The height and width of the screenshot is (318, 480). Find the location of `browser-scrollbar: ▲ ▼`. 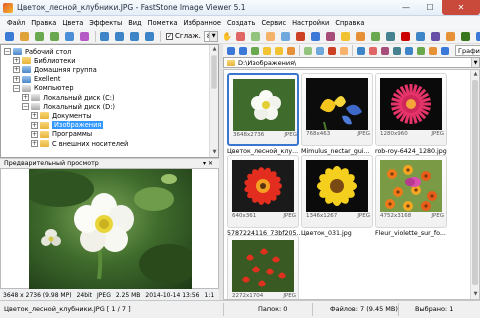

browser-scrollbar: ▲ ▼ is located at coordinates (474, 184).